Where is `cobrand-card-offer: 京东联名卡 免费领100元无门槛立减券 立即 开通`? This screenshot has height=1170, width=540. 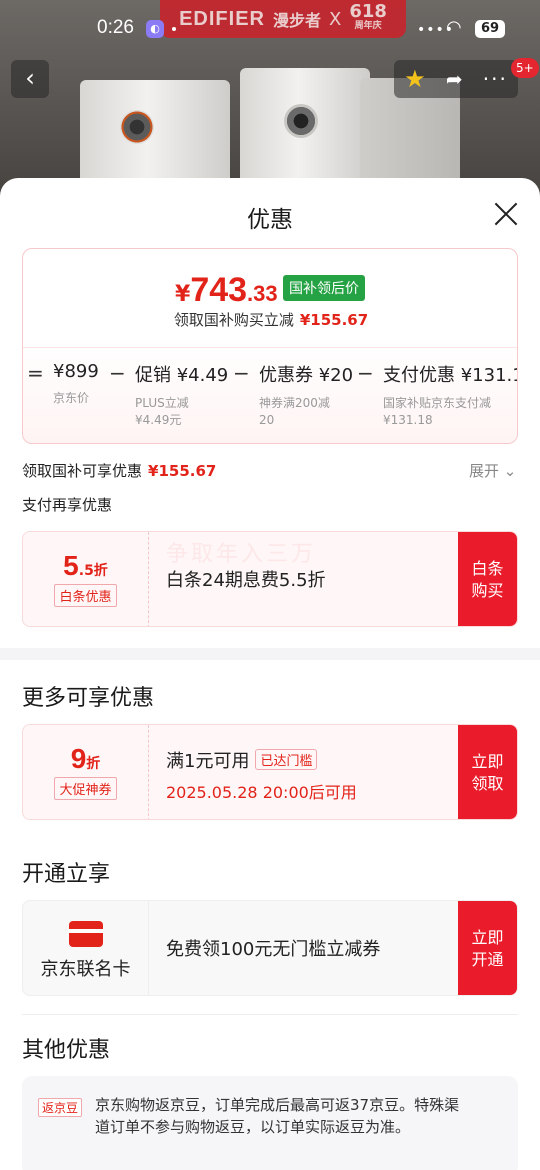 cobrand-card-offer: 京东联名卡 免费领100元无门槛立减券 立即 开通 is located at coordinates (270, 948).